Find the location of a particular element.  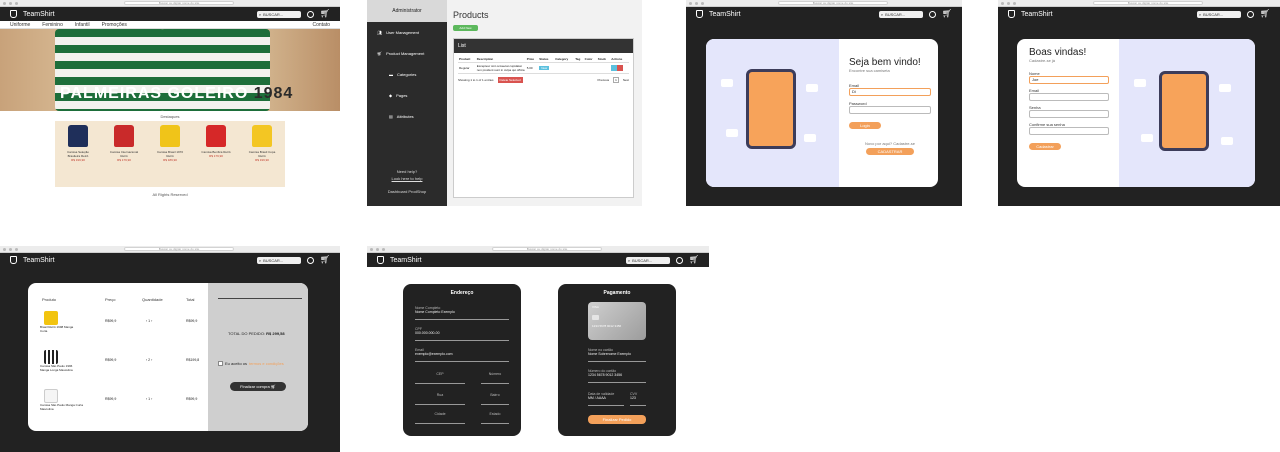

sidebar-item-attributes: ▤ Attributes is located at coordinates (407, 116).